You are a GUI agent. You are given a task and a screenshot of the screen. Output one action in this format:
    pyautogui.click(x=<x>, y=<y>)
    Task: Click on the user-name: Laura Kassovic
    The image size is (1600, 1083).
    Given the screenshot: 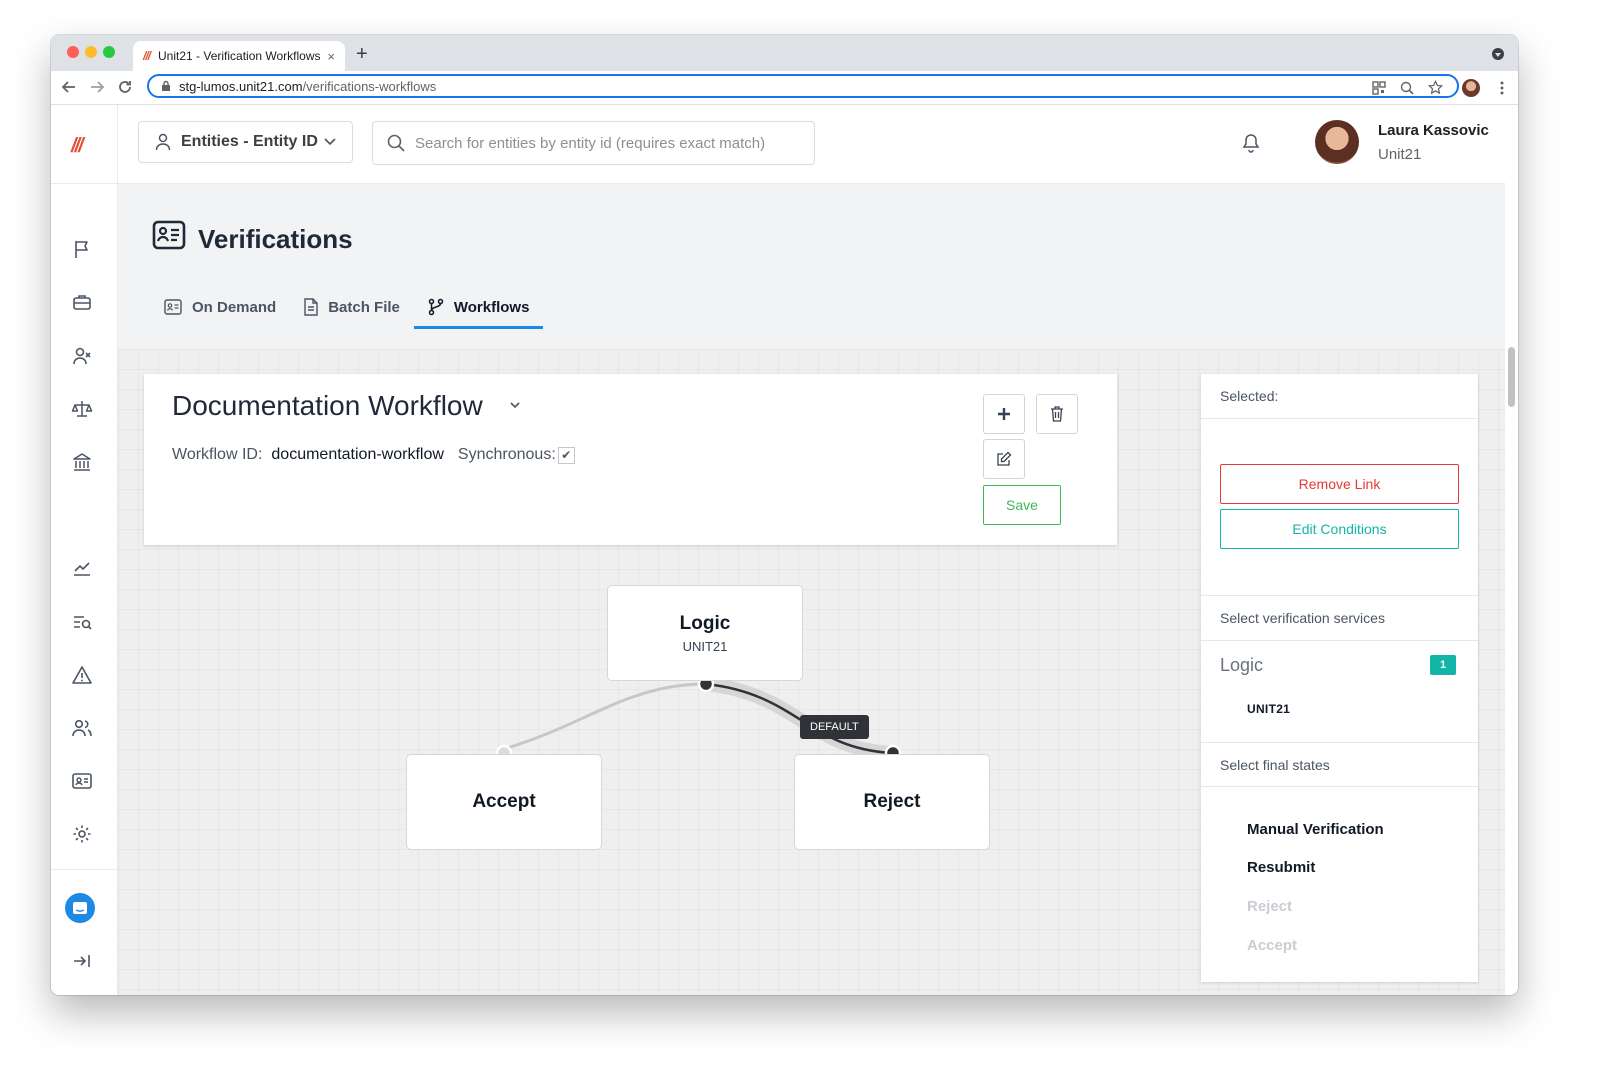 What is the action you would take?
    pyautogui.click(x=1433, y=130)
    